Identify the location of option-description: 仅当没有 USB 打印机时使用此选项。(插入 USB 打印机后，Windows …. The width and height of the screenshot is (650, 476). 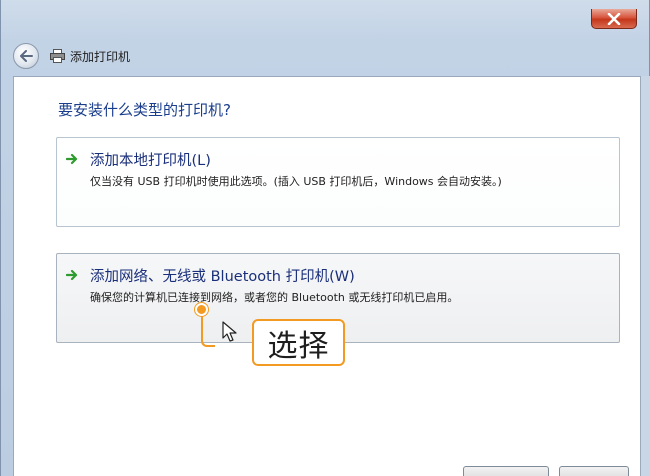
(296, 181).